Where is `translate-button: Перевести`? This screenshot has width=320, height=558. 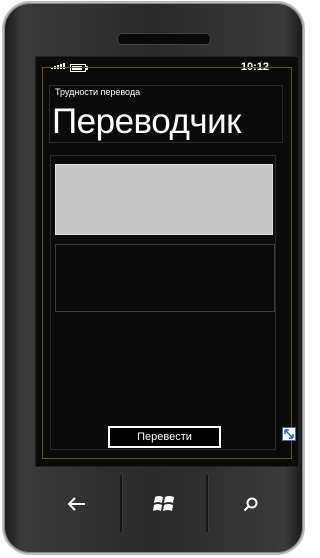 translate-button: Перевести is located at coordinates (164, 437).